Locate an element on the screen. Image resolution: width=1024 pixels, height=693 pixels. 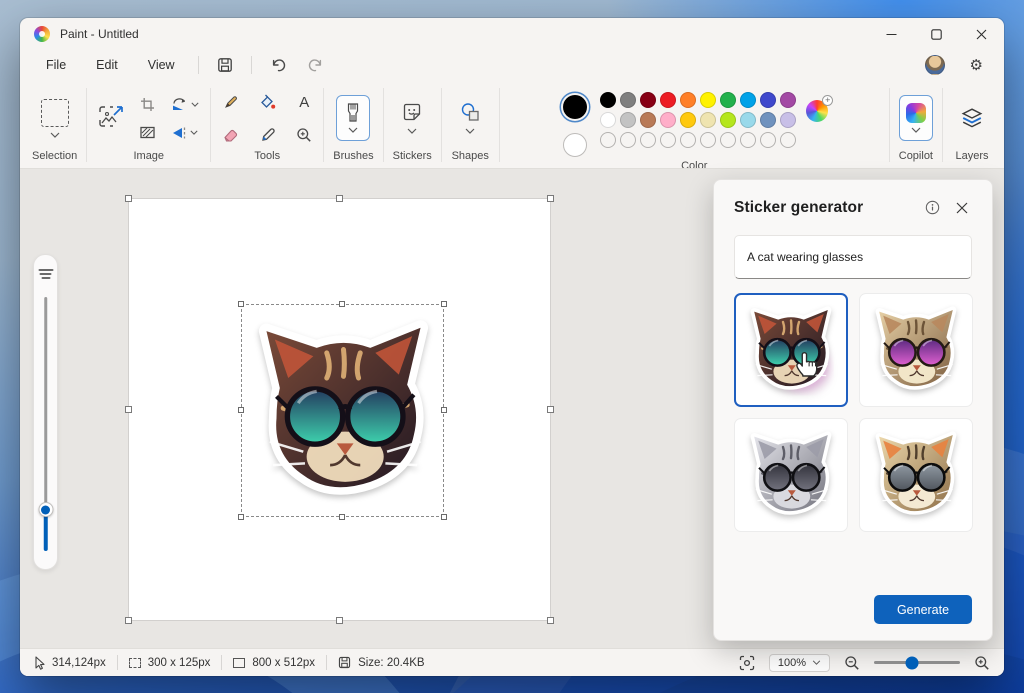
settings-button: ⚙ is located at coordinates (976, 65).